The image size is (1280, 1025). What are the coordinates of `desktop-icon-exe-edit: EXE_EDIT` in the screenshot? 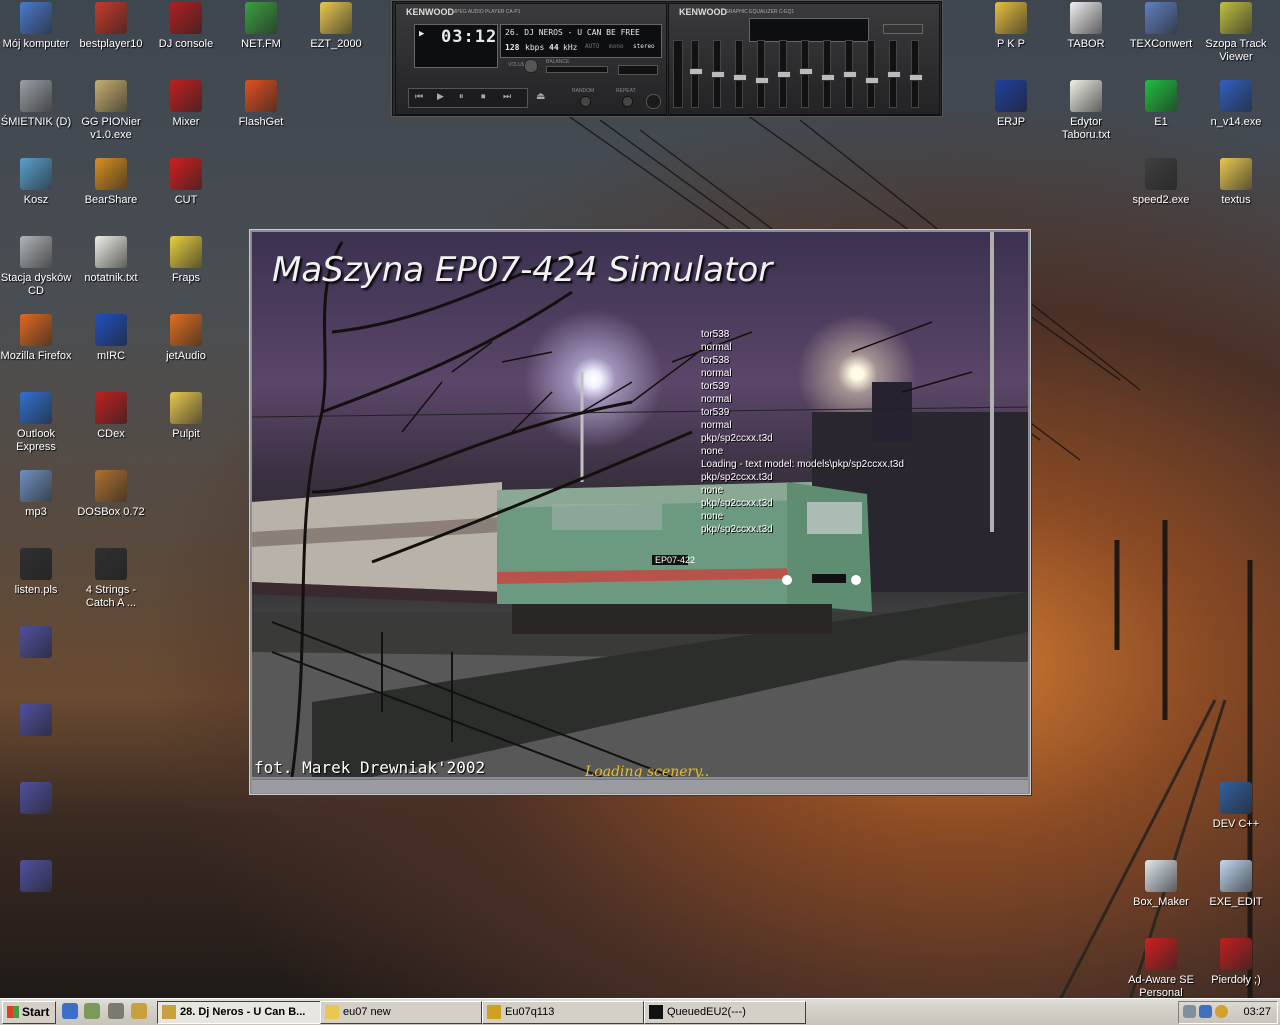 It's located at (1236, 884).